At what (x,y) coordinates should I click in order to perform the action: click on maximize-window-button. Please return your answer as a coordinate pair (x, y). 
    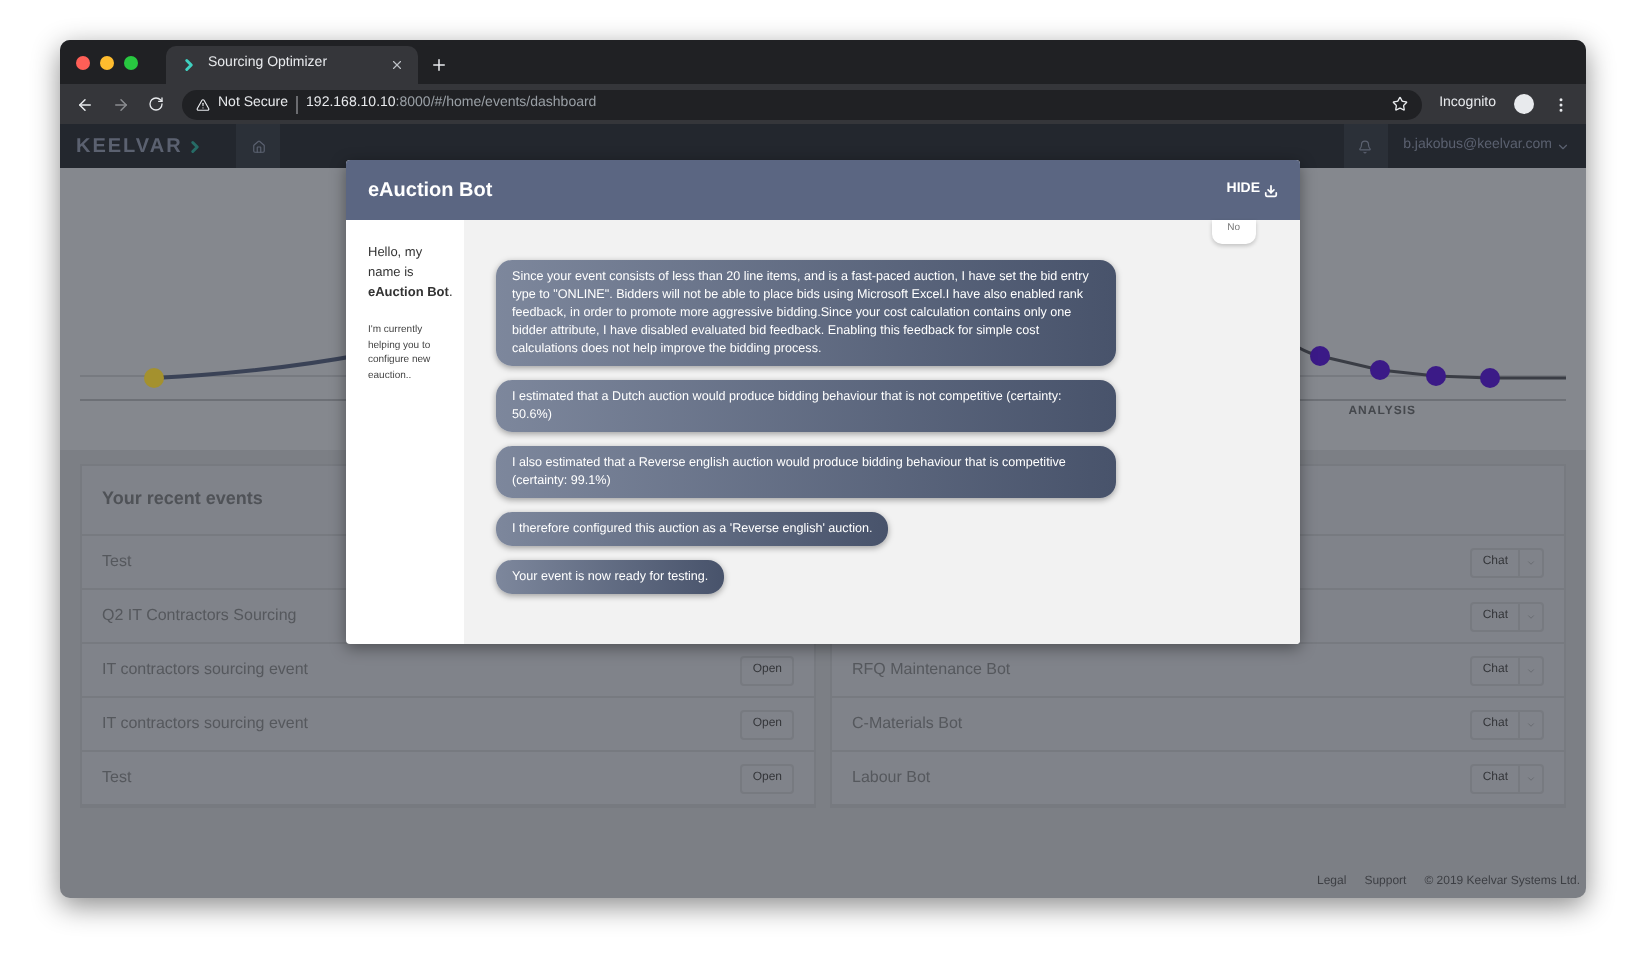
    Looking at the image, I should click on (131, 62).